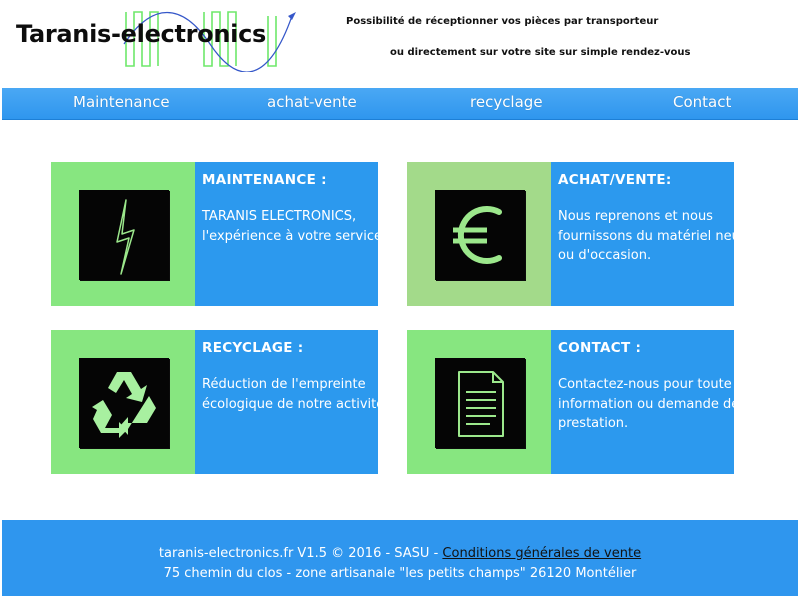 The height and width of the screenshot is (600, 800). I want to click on card-title: ACHAT/VENTE:, so click(615, 180).